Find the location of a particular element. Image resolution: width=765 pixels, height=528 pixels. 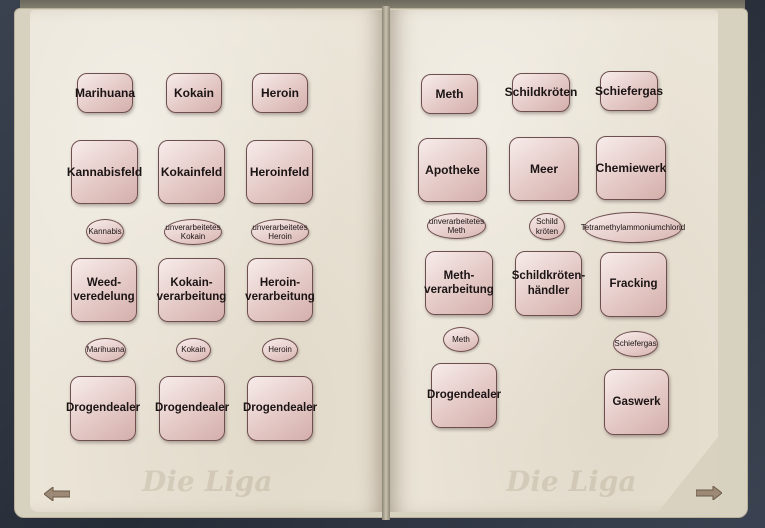

processor-methverarbeitung: Meth- verarbeitung is located at coordinates (459, 283).